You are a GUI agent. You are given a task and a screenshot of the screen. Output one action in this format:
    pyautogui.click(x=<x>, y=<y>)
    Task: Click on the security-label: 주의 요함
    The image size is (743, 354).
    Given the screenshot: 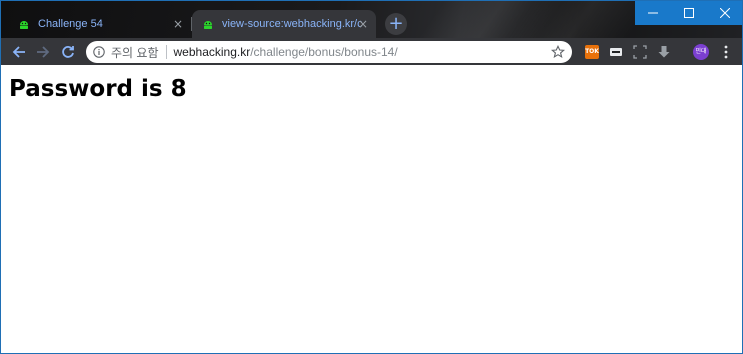 What is the action you would take?
    pyautogui.click(x=135, y=52)
    